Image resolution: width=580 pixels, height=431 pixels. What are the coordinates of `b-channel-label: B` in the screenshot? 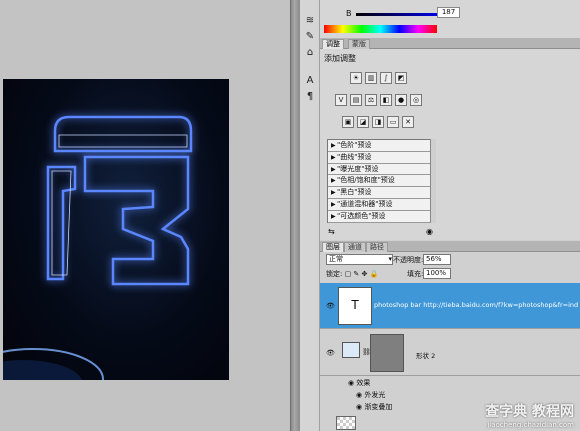 It's located at (349, 13).